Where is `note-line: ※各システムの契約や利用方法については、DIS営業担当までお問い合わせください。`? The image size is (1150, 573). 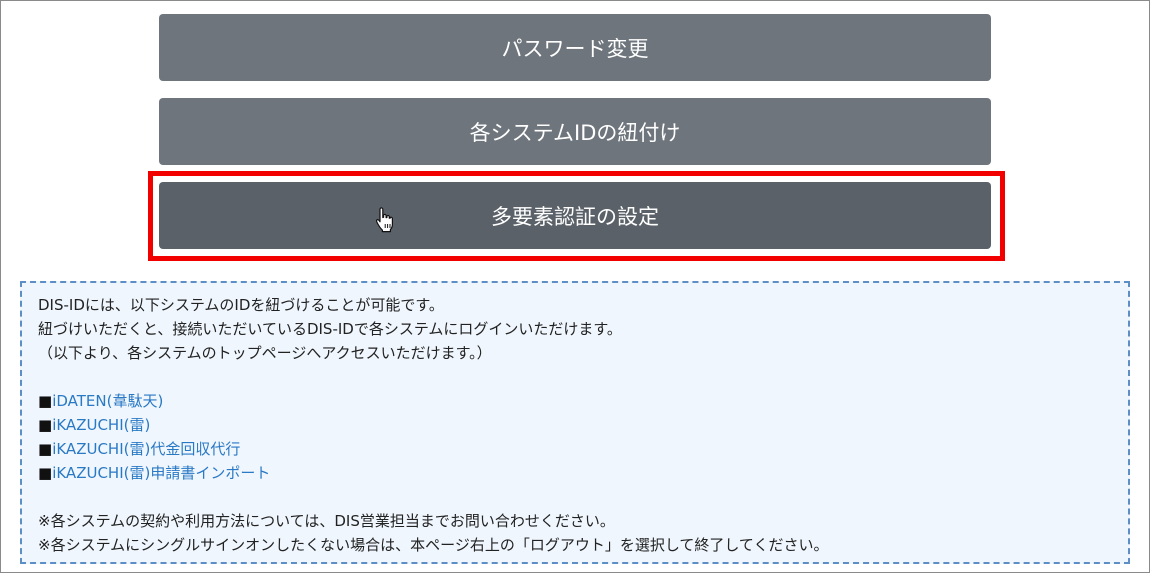
note-line: ※各システムの契約や利用方法については、DIS営業担当までお問い合わせください。 is located at coordinates (326, 521).